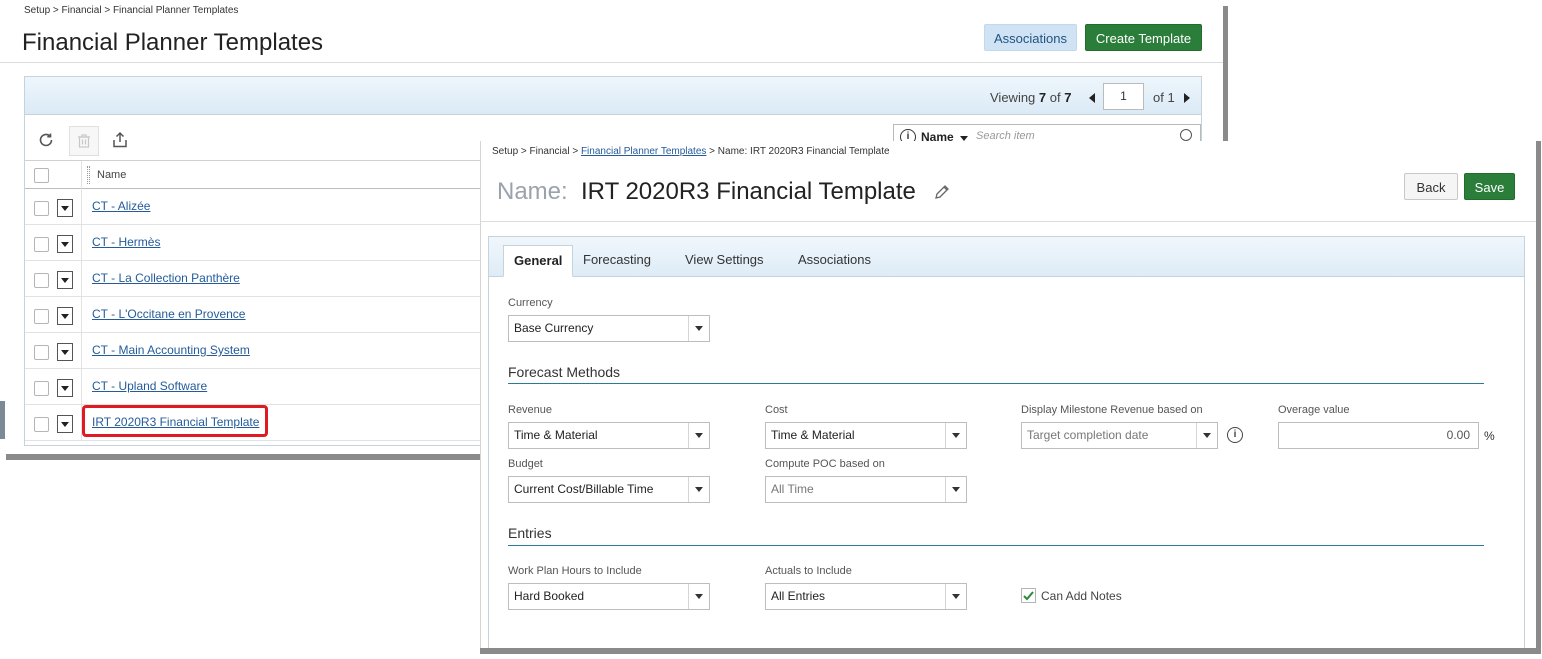  I want to click on delete-icon, so click(84, 141).